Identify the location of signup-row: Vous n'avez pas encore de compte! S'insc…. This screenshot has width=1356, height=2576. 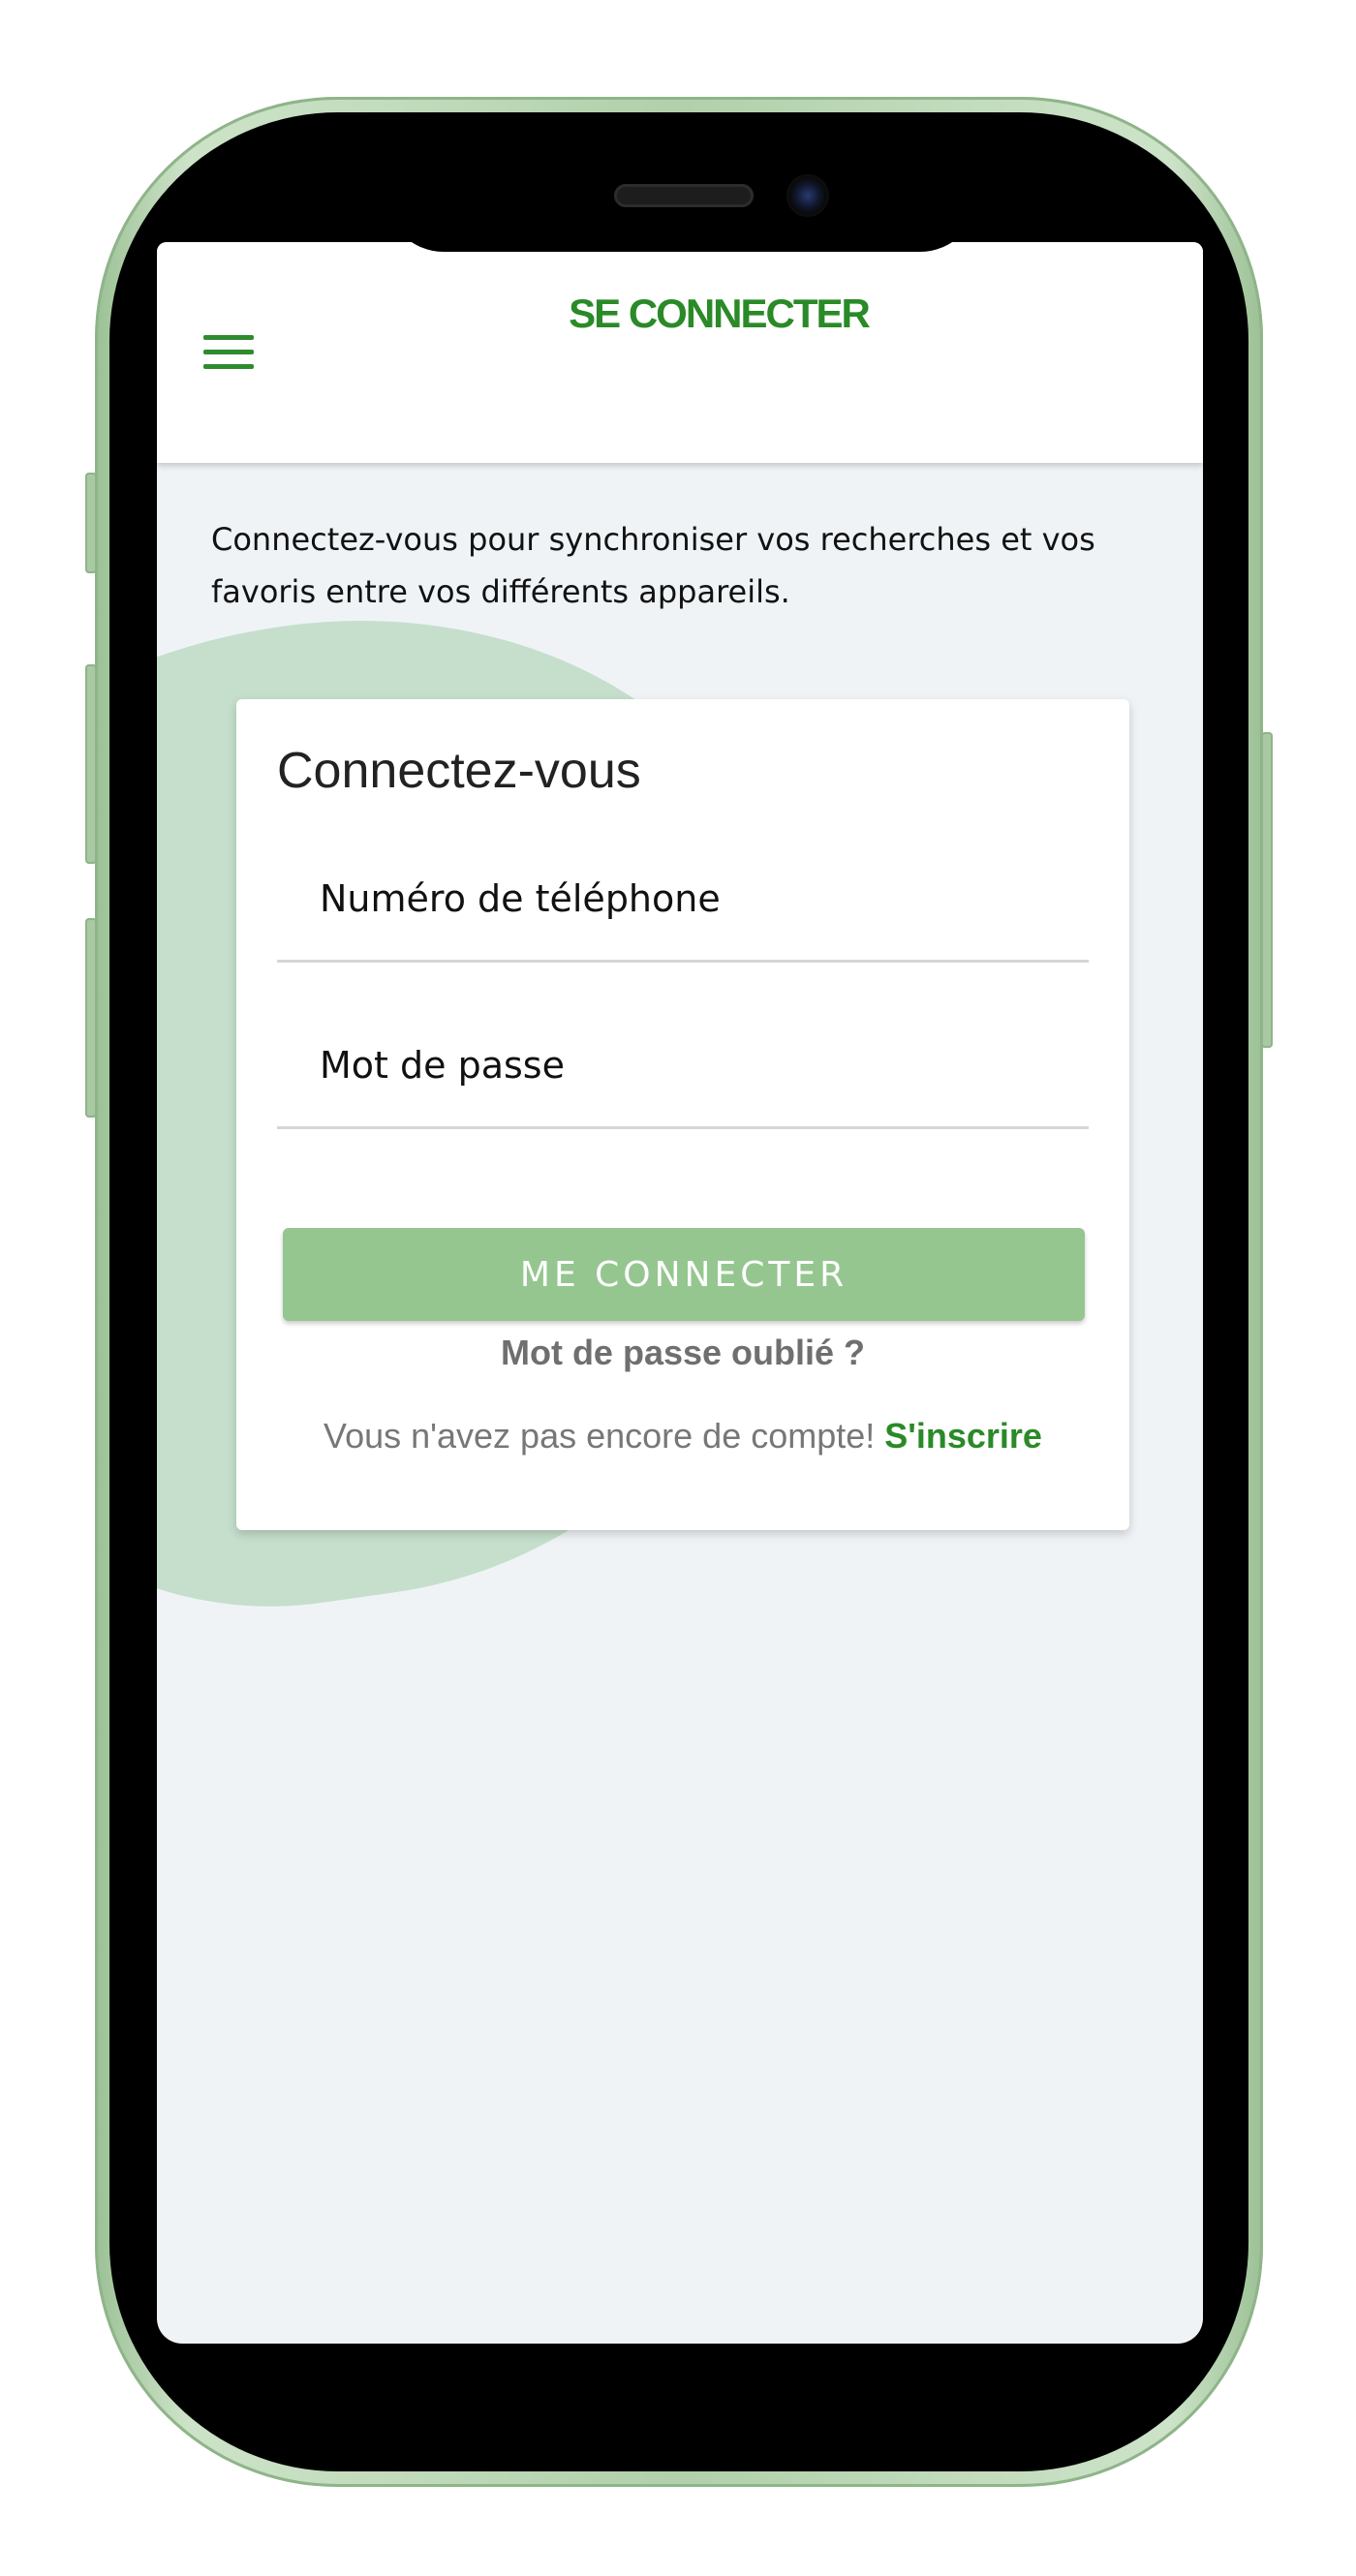
(682, 1436).